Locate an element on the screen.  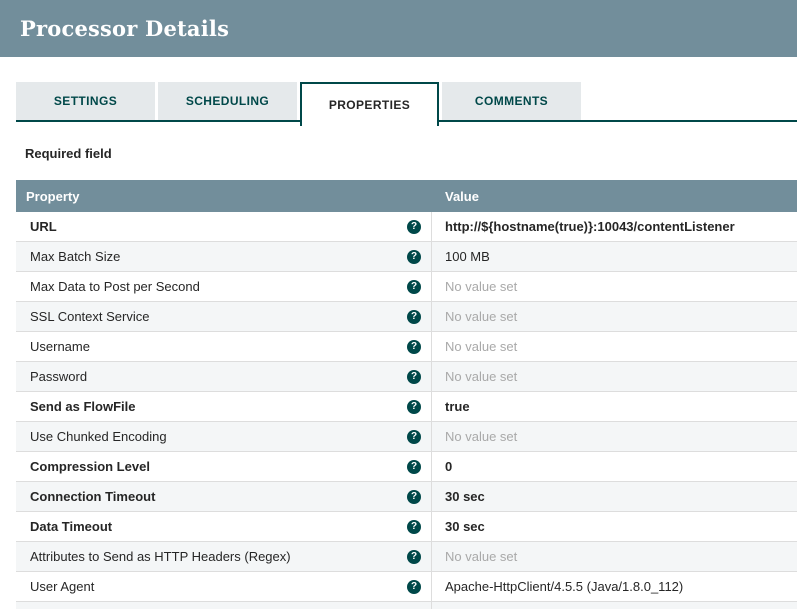
property-cell: Max Batch Size? is located at coordinates (224, 256).